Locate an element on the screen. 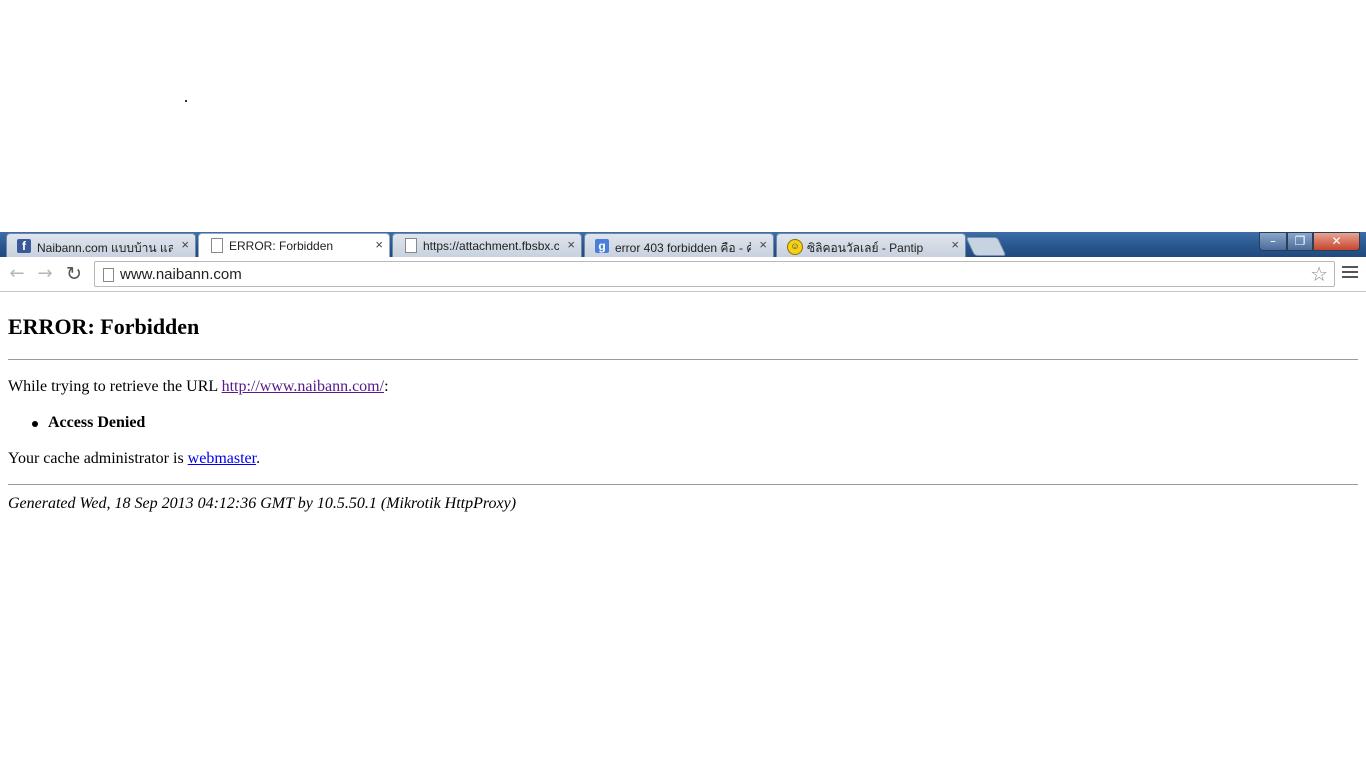 This screenshot has width=1366, height=768. retrieve-prefix: While trying to retrieve the URL is located at coordinates (115, 386).